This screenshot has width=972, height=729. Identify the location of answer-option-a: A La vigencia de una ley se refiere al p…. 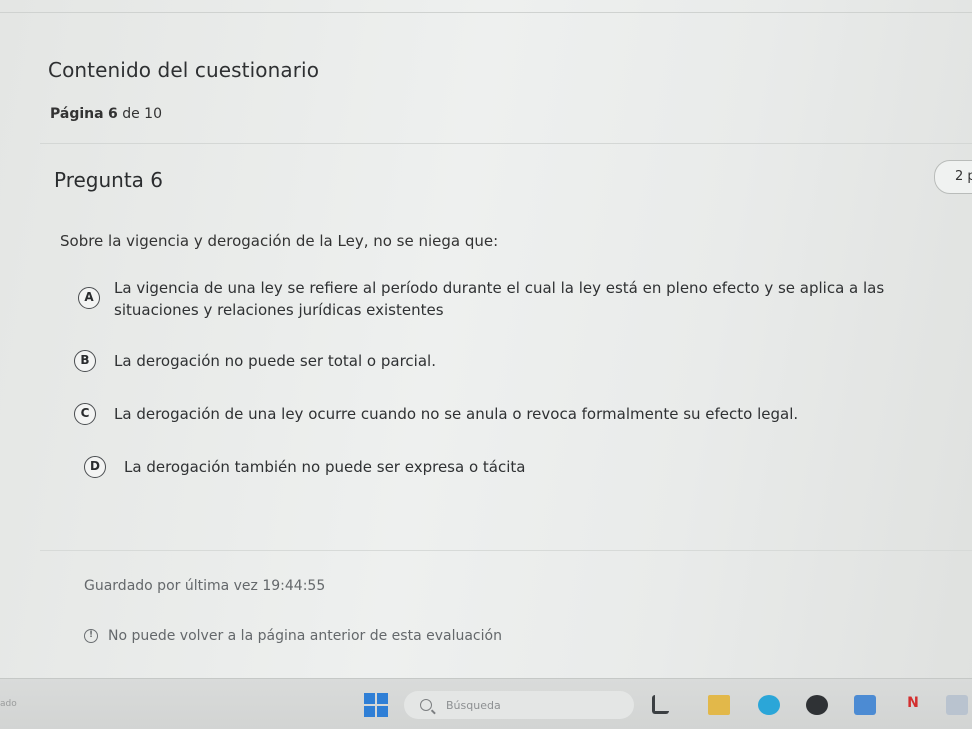
(519, 299).